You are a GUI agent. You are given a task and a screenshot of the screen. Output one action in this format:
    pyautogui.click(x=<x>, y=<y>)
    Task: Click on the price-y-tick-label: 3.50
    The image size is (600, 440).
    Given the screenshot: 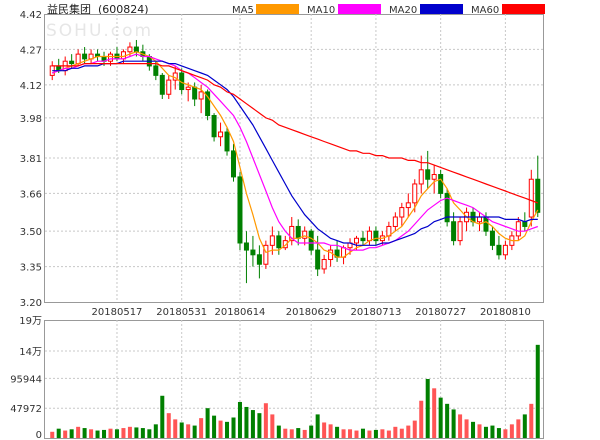 What is the action you would take?
    pyautogui.click(x=31, y=232)
    